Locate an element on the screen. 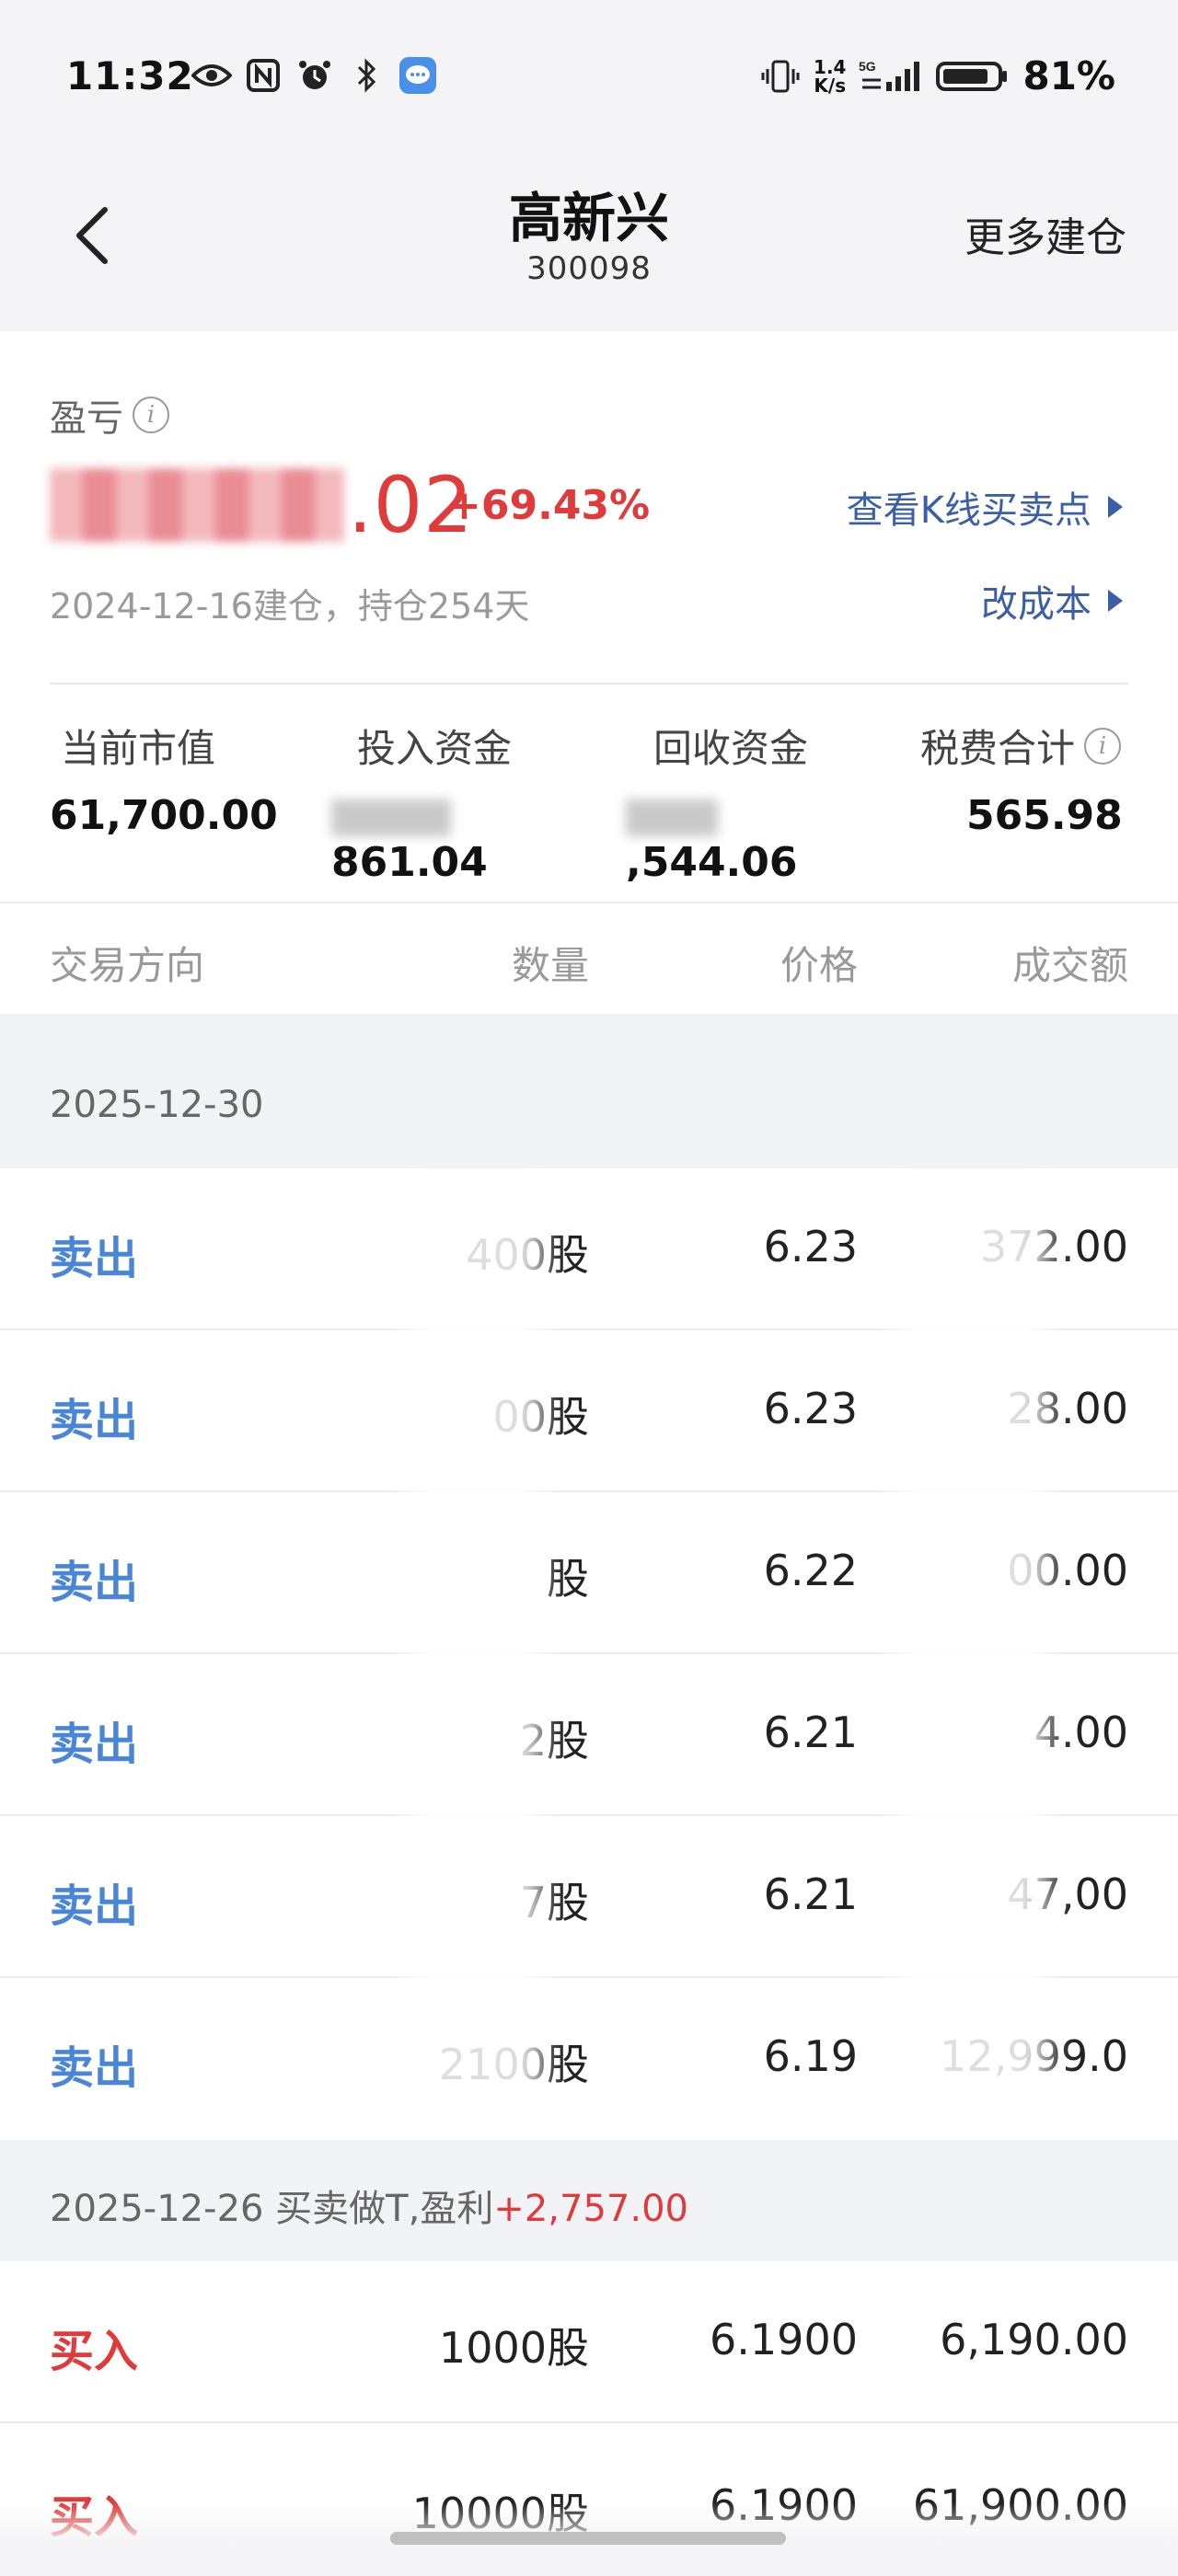  group-date: 2025-12-30 is located at coordinates (157, 1105).